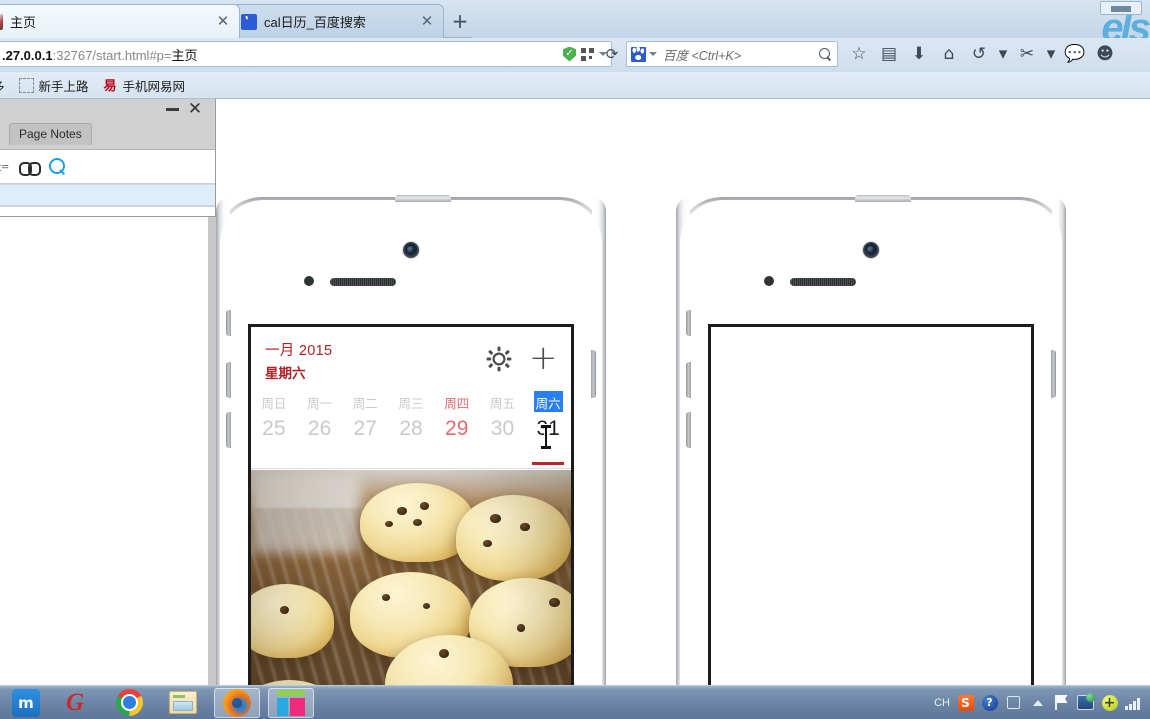 This screenshot has width=1150, height=719. Describe the element at coordinates (1013, 702) in the screenshot. I see `keyboard-icon` at that location.